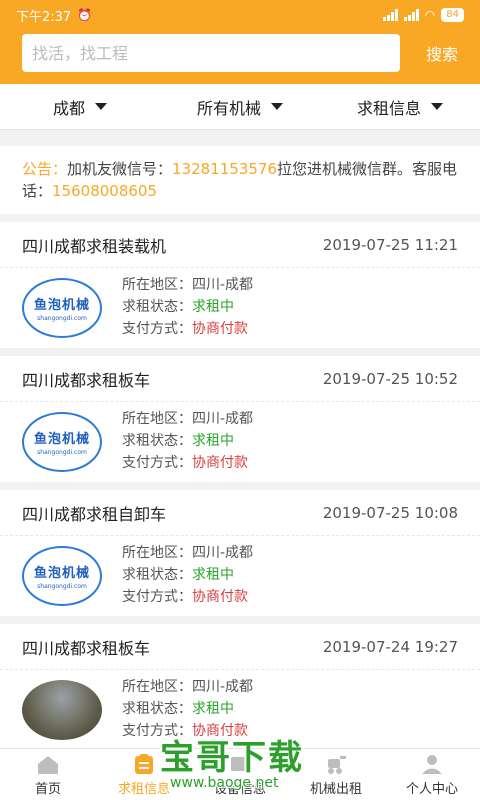 The width and height of the screenshot is (480, 800). Describe the element at coordinates (240, 15) in the screenshot. I see `status-bar: 下午2:37 ⏰ ◠ 84` at that location.